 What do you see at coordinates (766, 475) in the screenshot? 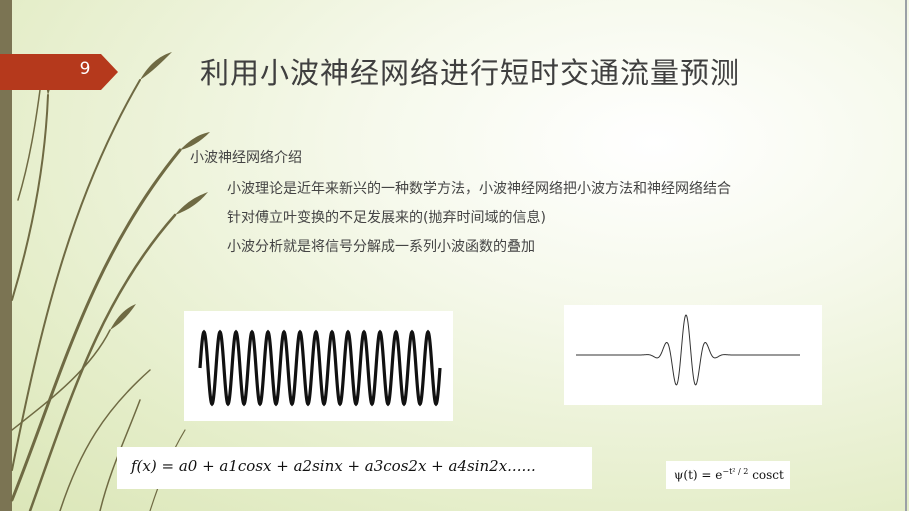
I see `wavelet-formula-rhs: cosct` at bounding box center [766, 475].